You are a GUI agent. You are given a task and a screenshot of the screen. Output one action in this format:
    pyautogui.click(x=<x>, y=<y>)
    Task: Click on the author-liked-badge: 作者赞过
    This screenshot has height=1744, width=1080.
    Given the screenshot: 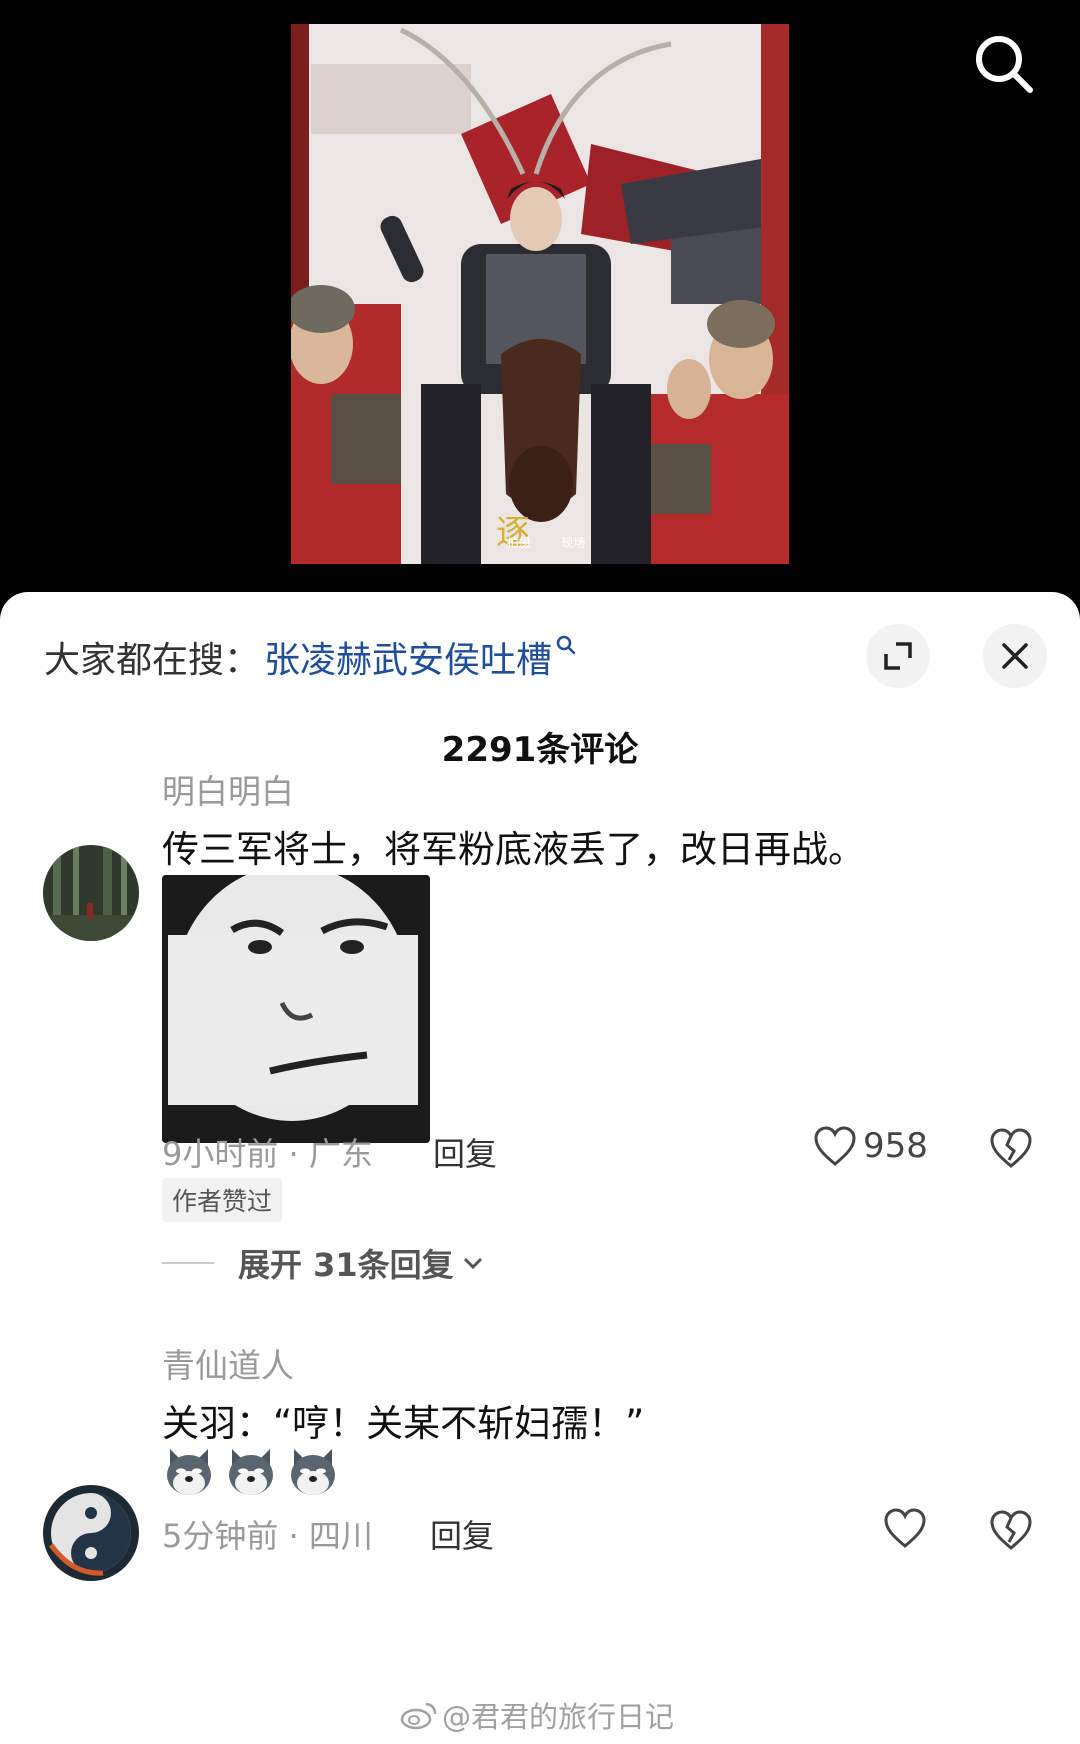 What is the action you would take?
    pyautogui.click(x=222, y=1200)
    